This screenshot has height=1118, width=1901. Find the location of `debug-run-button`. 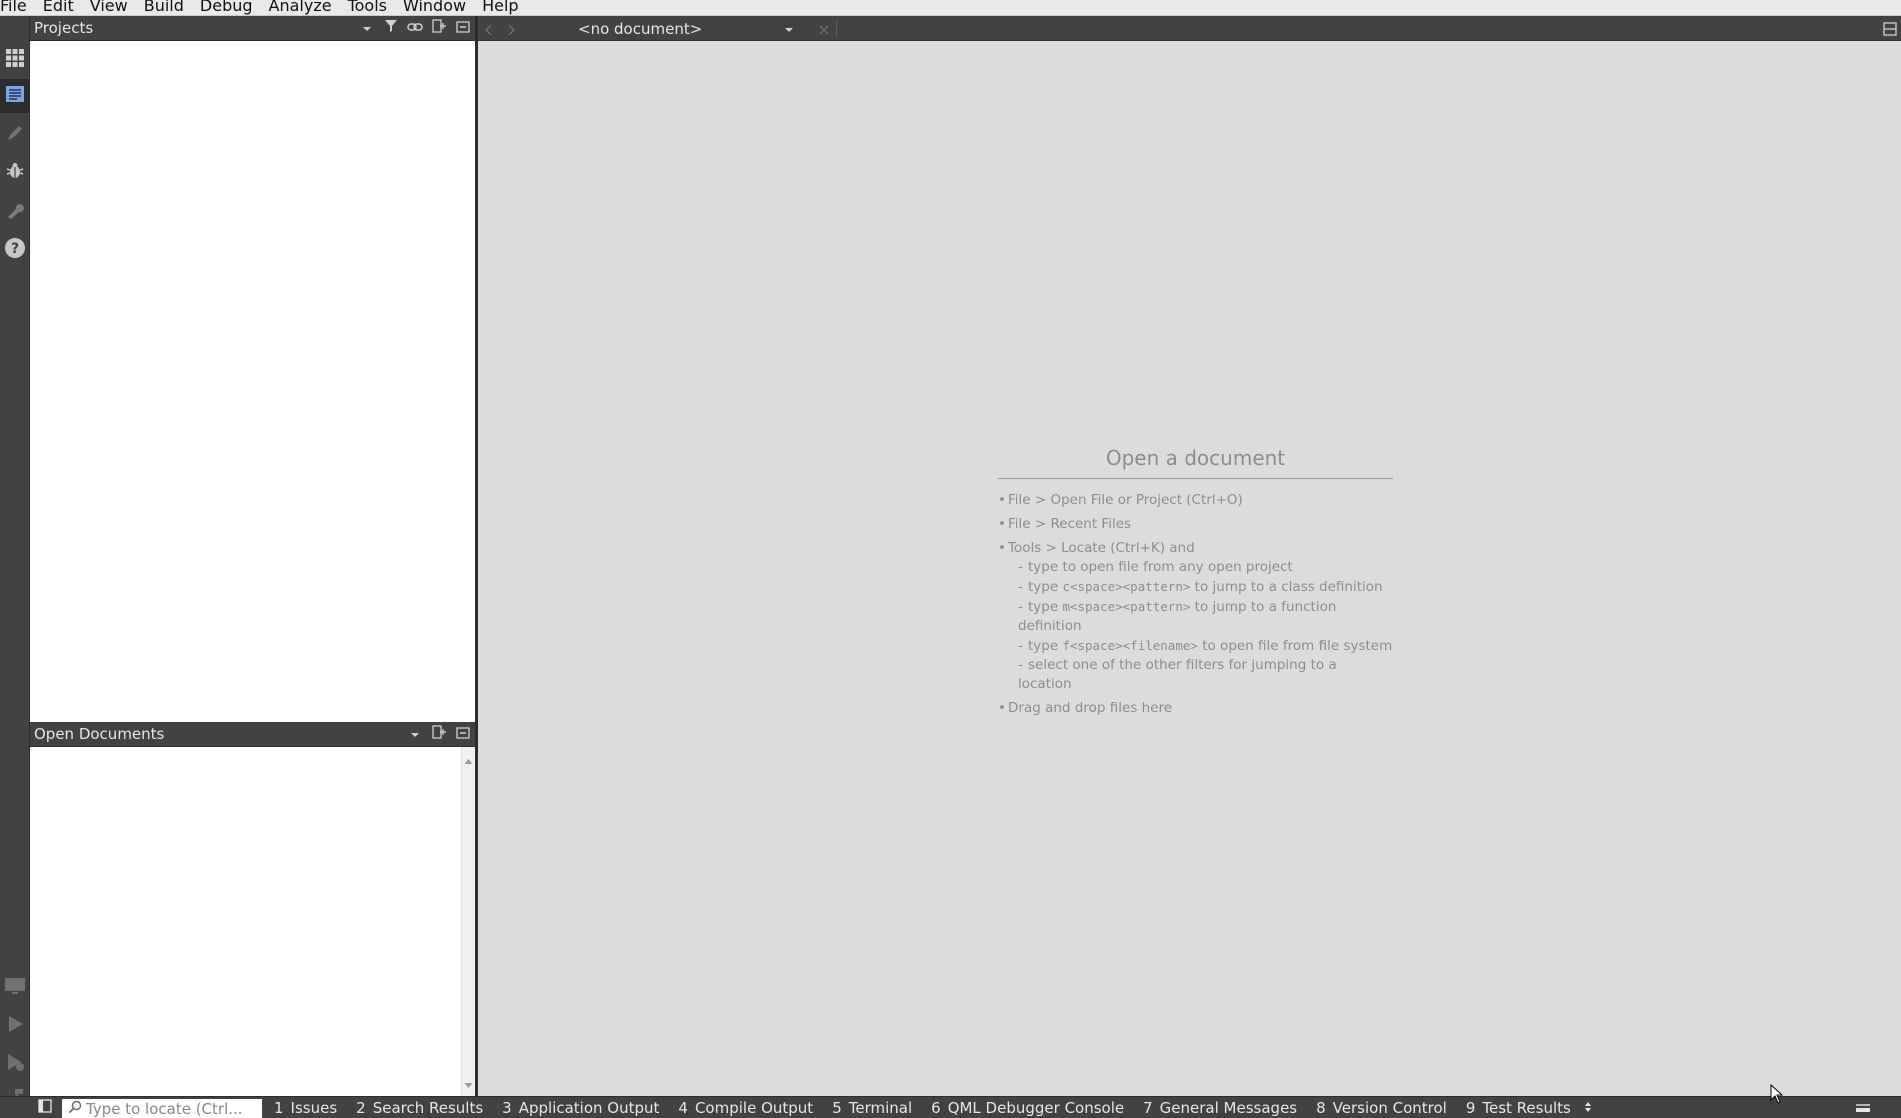

debug-run-button is located at coordinates (15, 1064).